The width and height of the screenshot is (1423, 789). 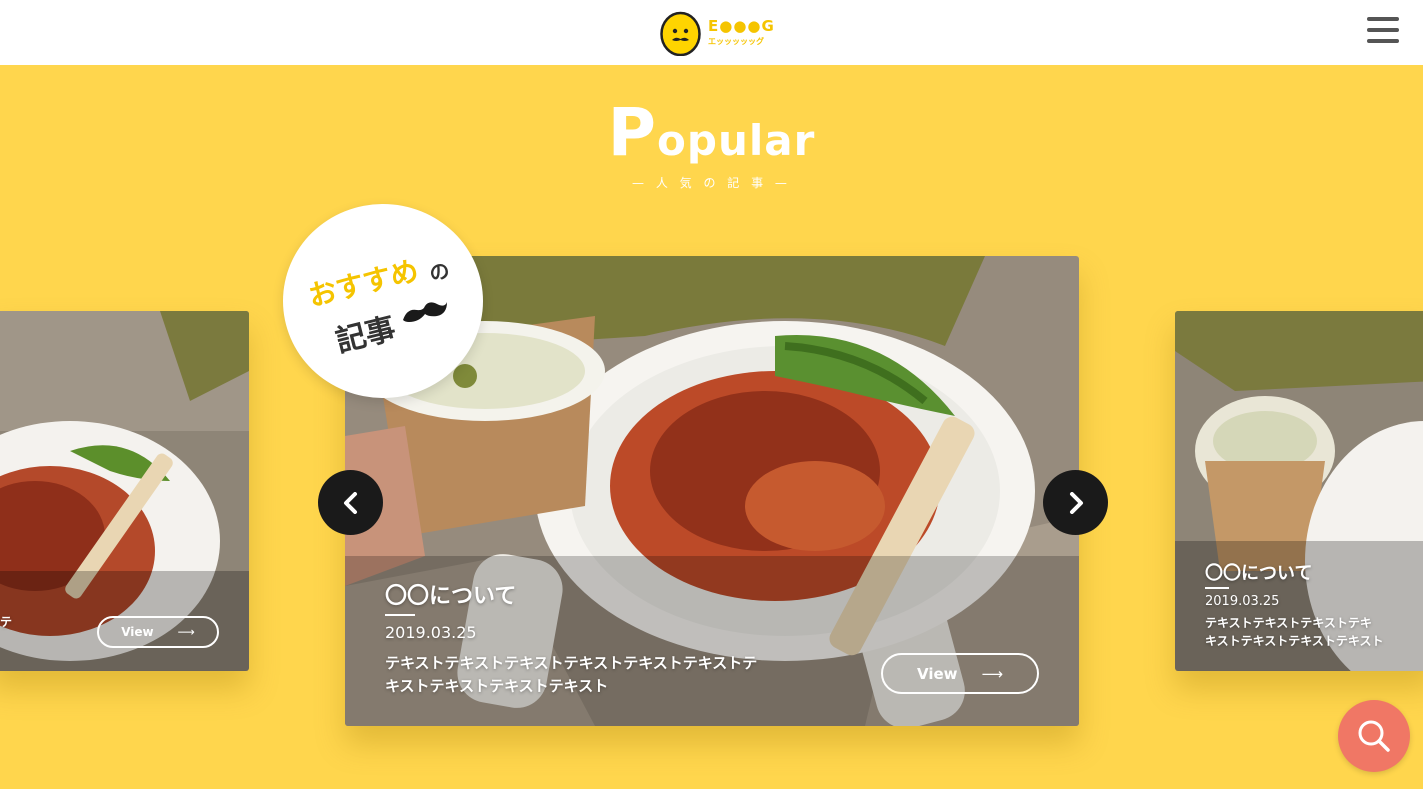 I want to click on search-icon, so click(x=1374, y=736).